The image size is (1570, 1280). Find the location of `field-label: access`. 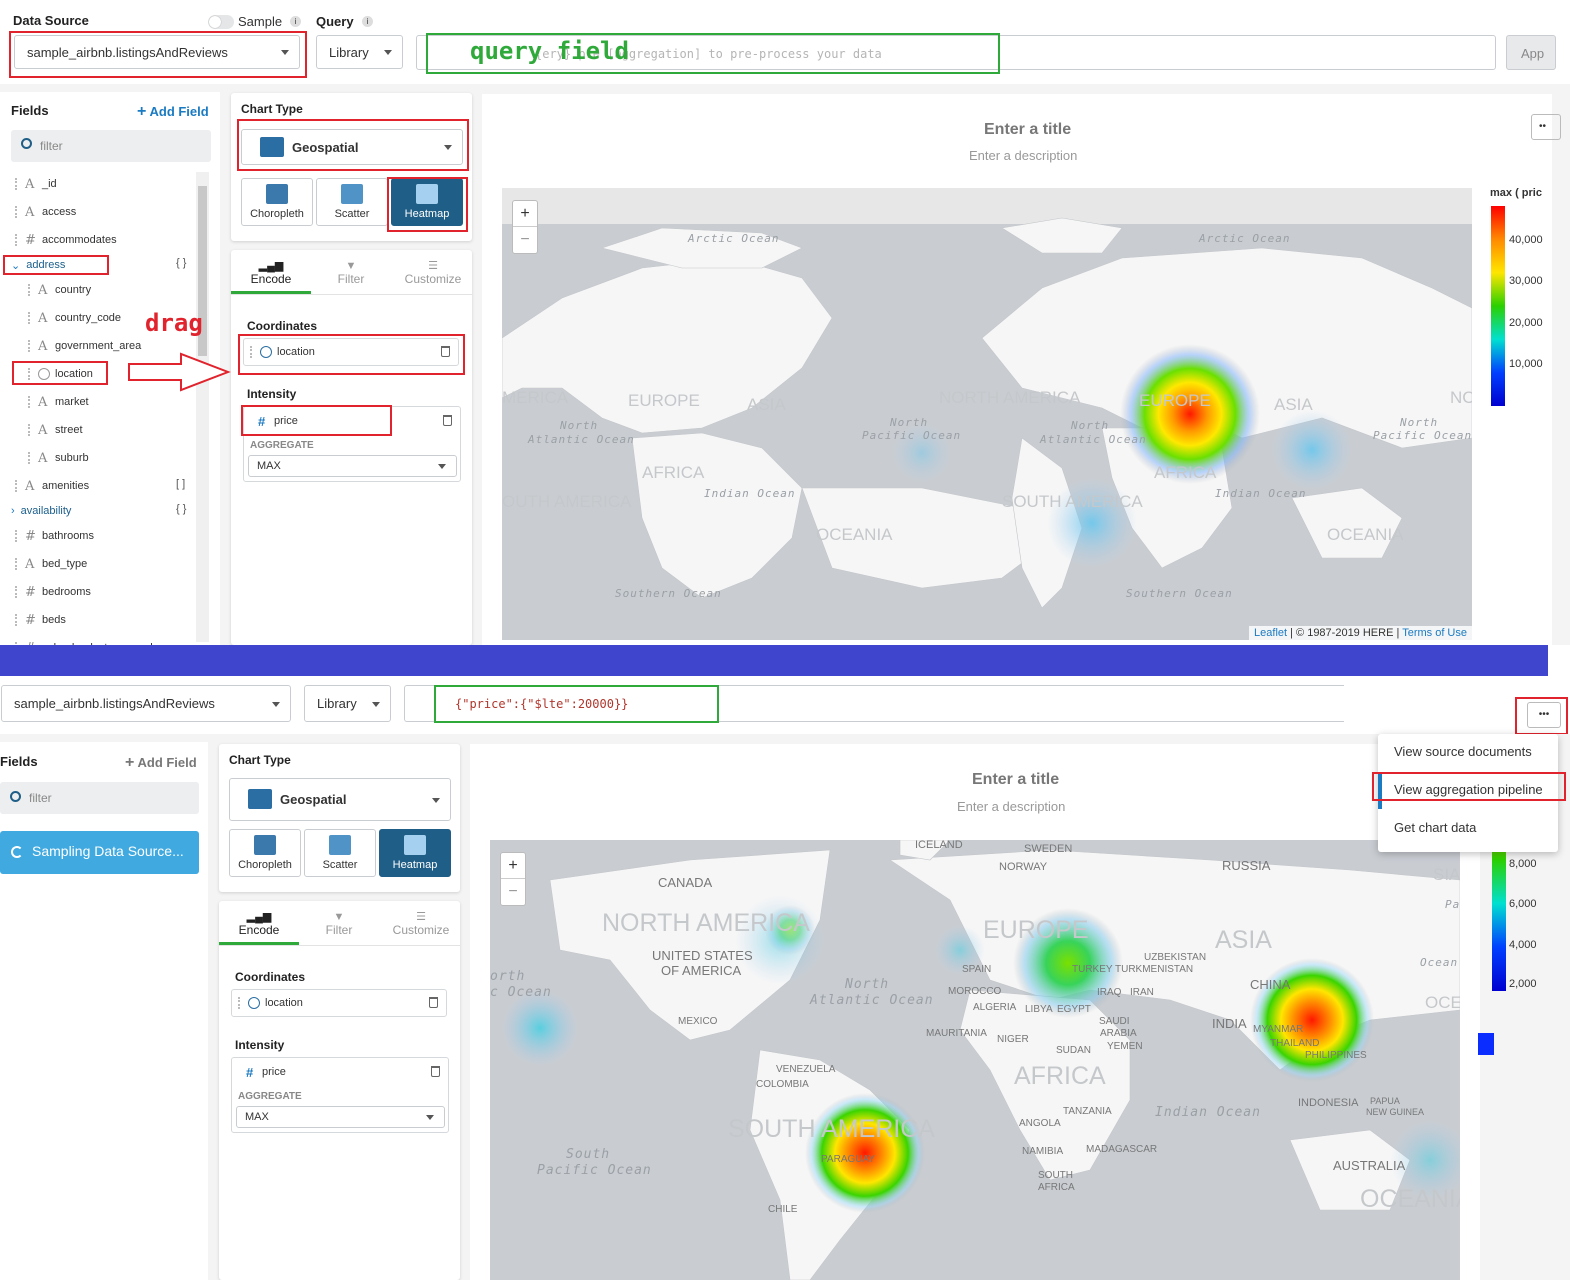

field-label: access is located at coordinates (59, 212).